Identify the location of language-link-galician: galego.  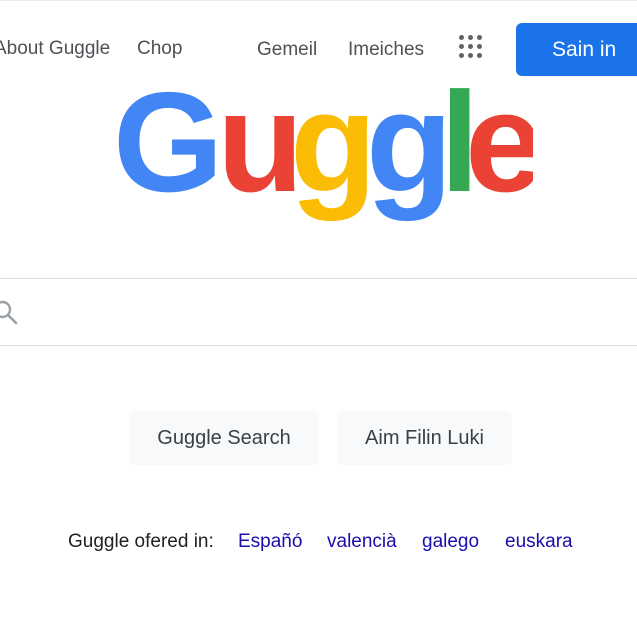
(450, 542).